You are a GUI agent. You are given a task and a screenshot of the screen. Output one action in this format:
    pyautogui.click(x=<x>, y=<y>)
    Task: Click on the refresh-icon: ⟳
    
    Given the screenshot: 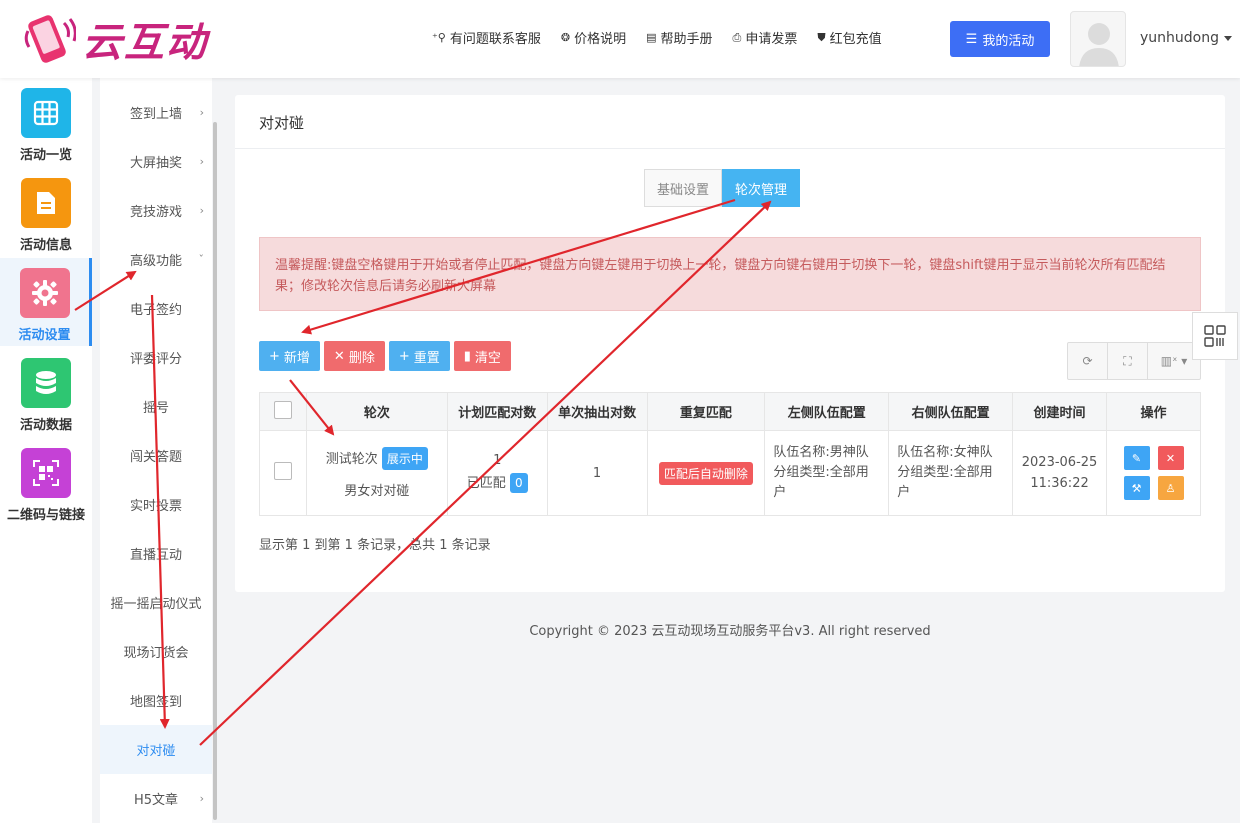 What is the action you would take?
    pyautogui.click(x=1088, y=361)
    